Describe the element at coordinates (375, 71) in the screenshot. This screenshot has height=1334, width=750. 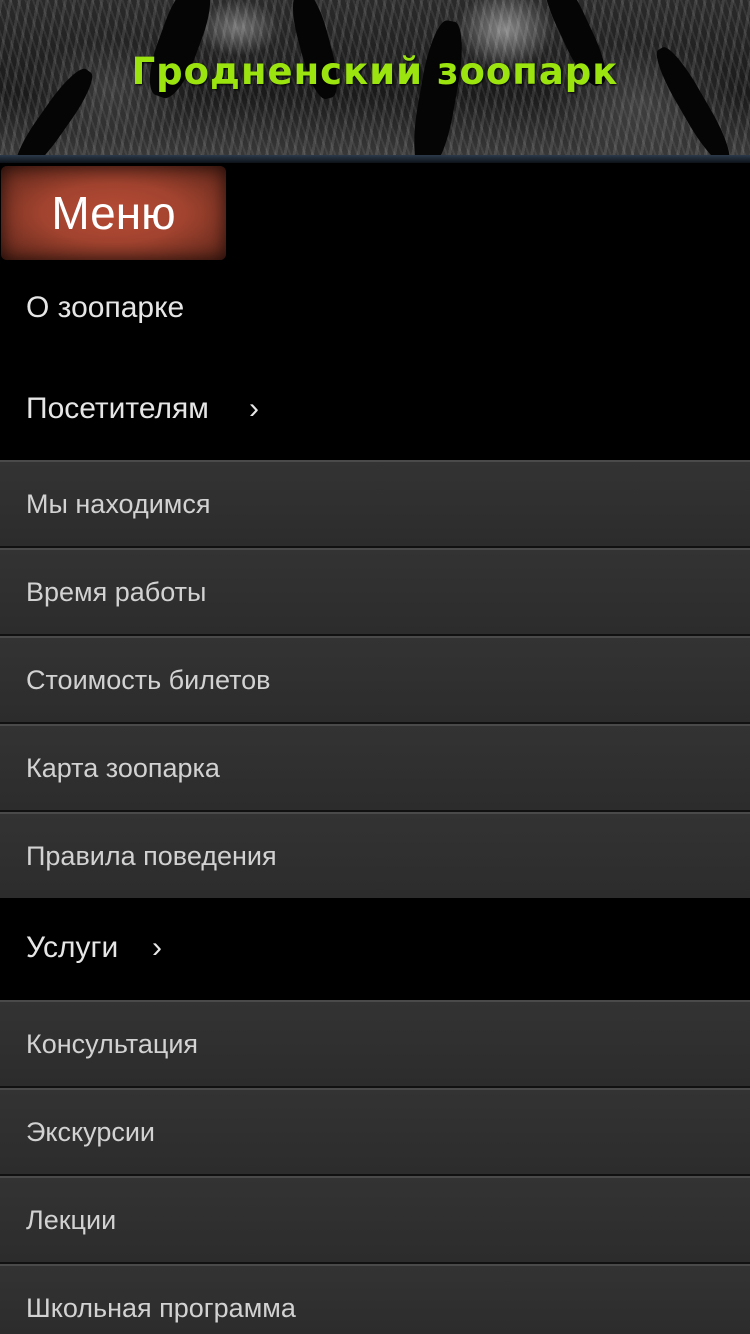
I see `site-title: Гродненский зоопарк` at that location.